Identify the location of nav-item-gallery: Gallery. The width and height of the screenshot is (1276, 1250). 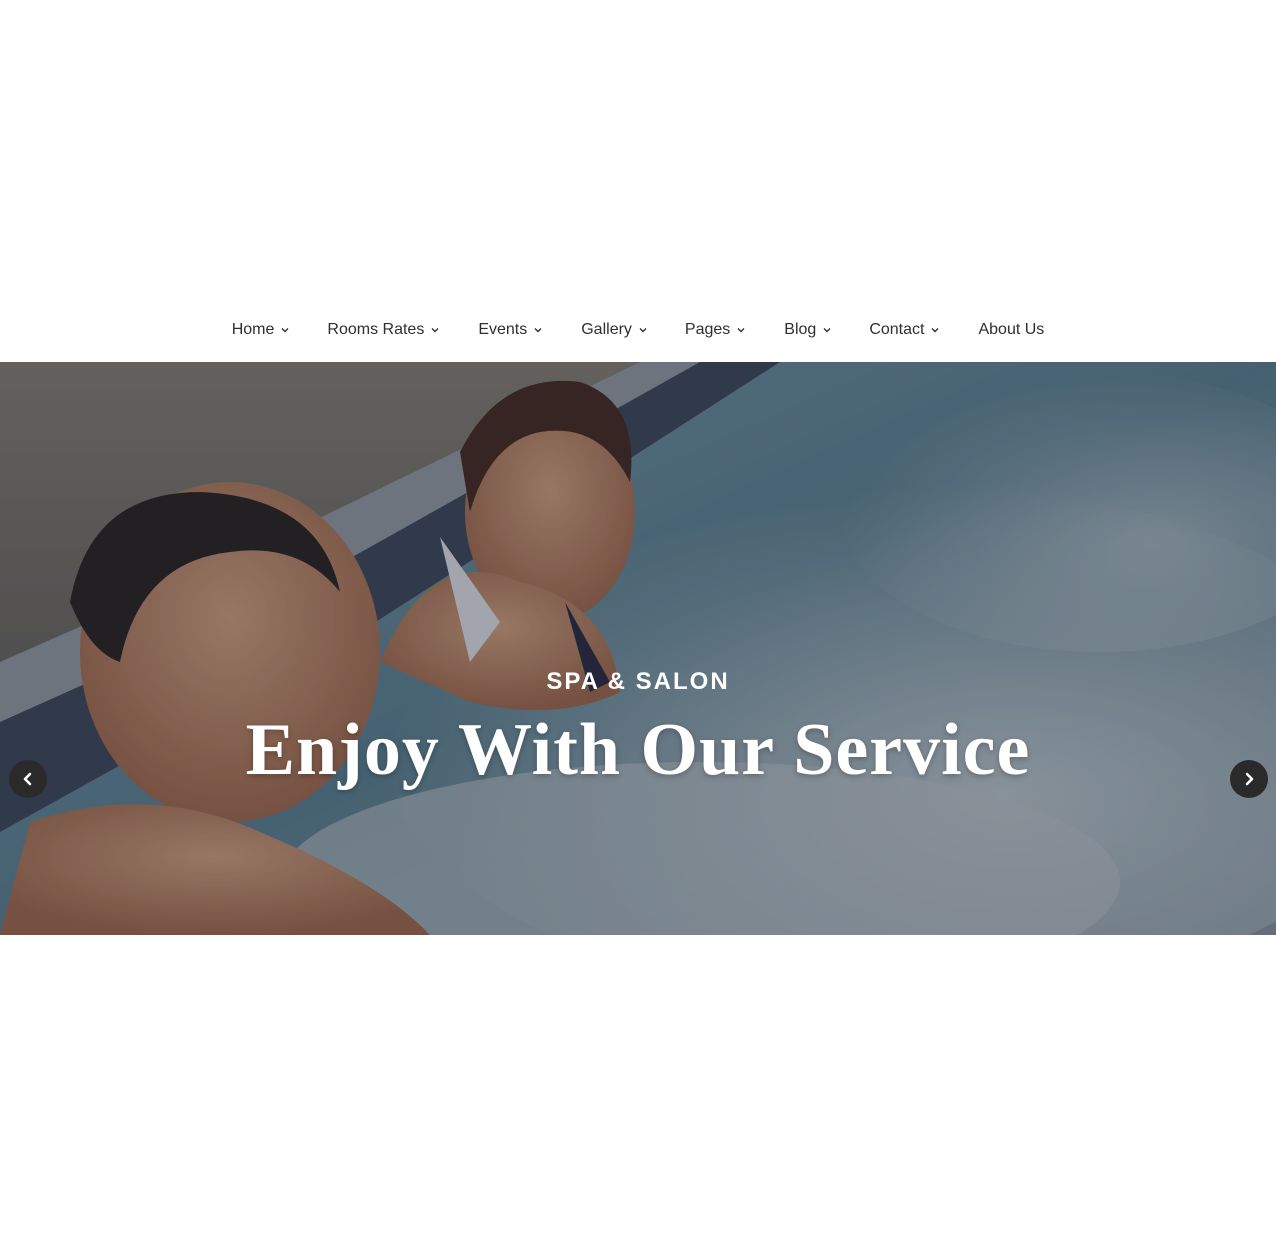
(614, 330).